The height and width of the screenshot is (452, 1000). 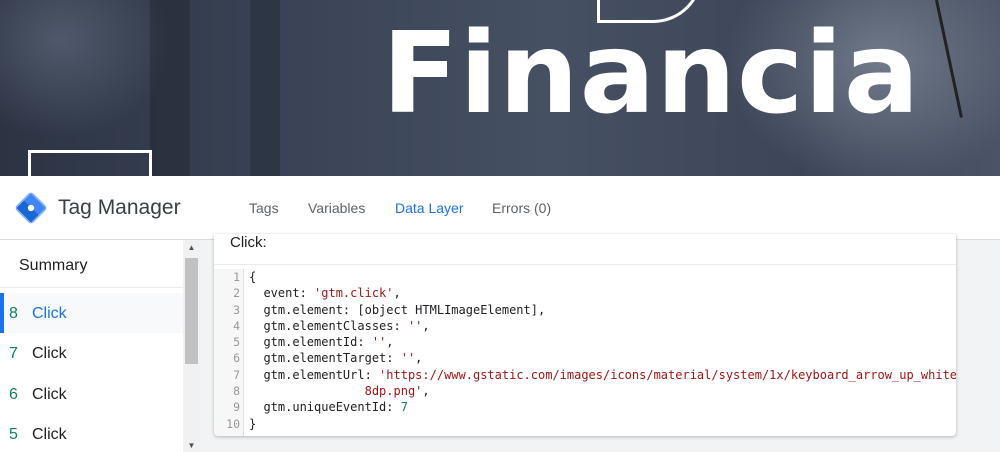 What do you see at coordinates (13, 394) in the screenshot?
I see `event-number: 6` at bounding box center [13, 394].